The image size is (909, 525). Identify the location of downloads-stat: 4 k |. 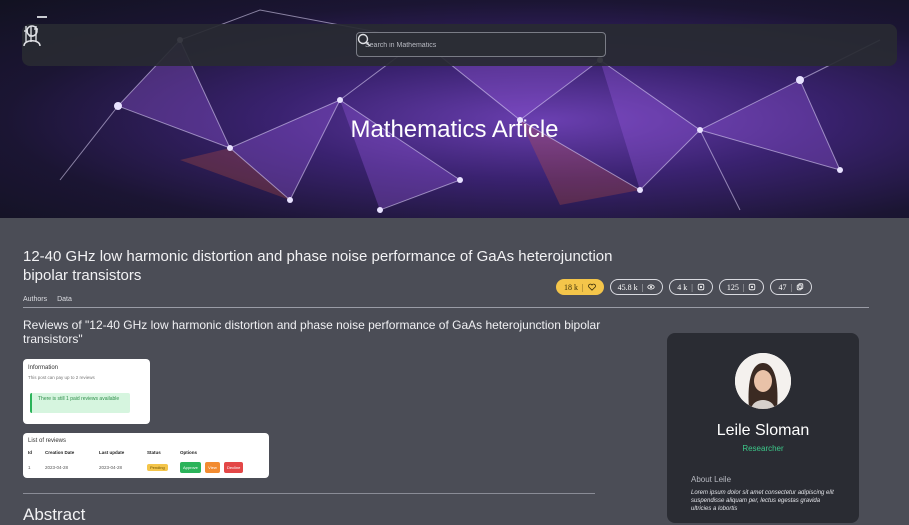
(691, 287).